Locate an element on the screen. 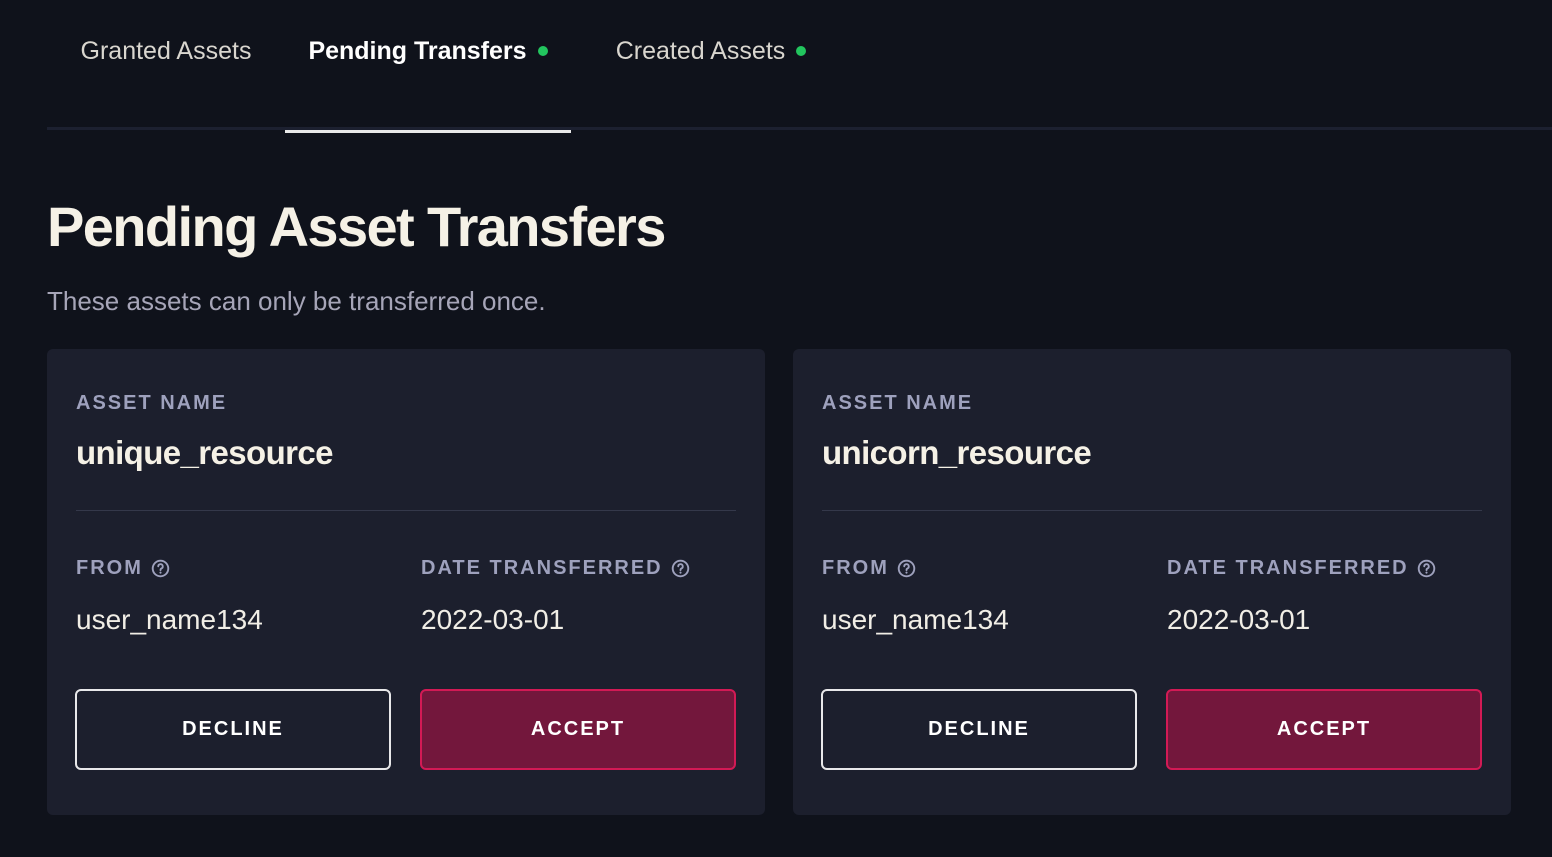  tab-granted-assets: Granted Assets is located at coordinates (166, 65).